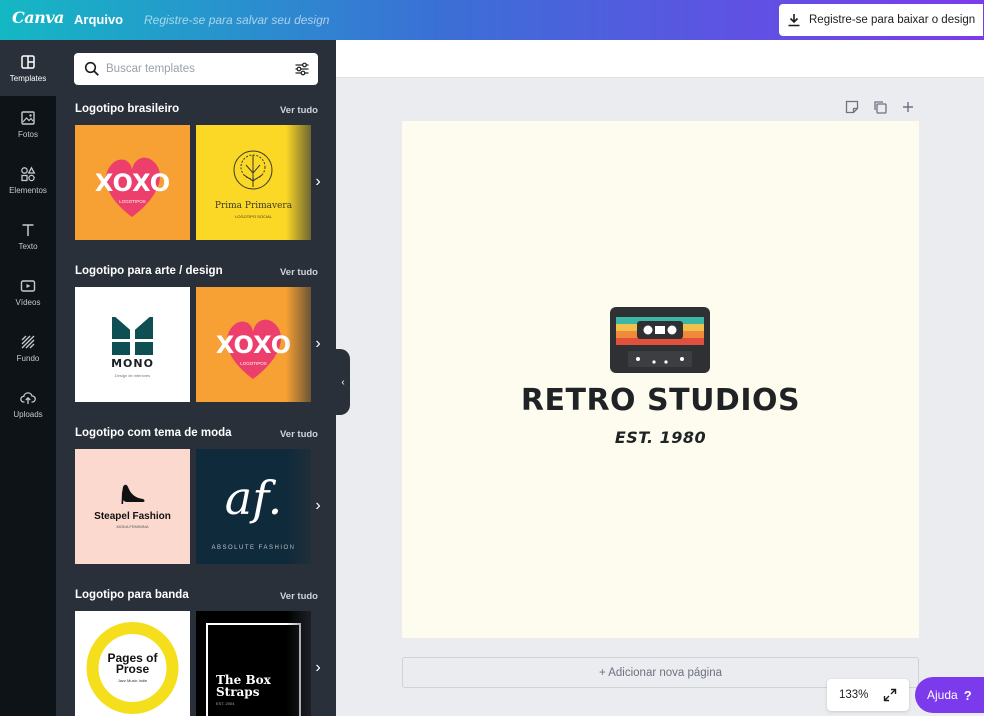 This screenshot has height=716, width=984. I want to click on brand-subtitle: EST. 1980, so click(660, 437).